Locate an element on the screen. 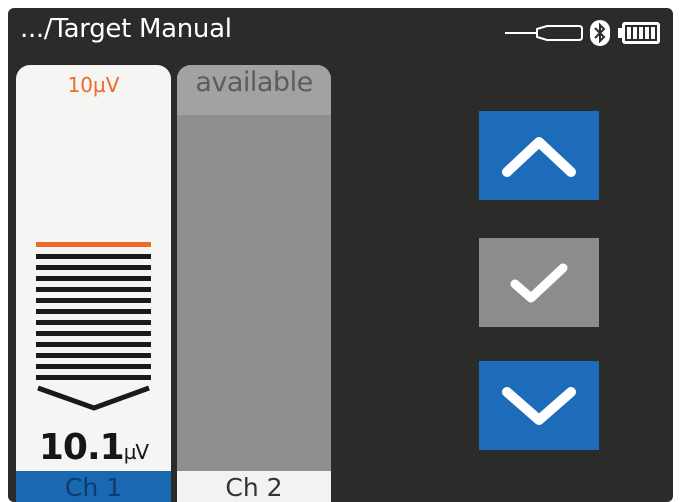 The width and height of the screenshot is (681, 502). checkmark-icon is located at coordinates (539, 282).